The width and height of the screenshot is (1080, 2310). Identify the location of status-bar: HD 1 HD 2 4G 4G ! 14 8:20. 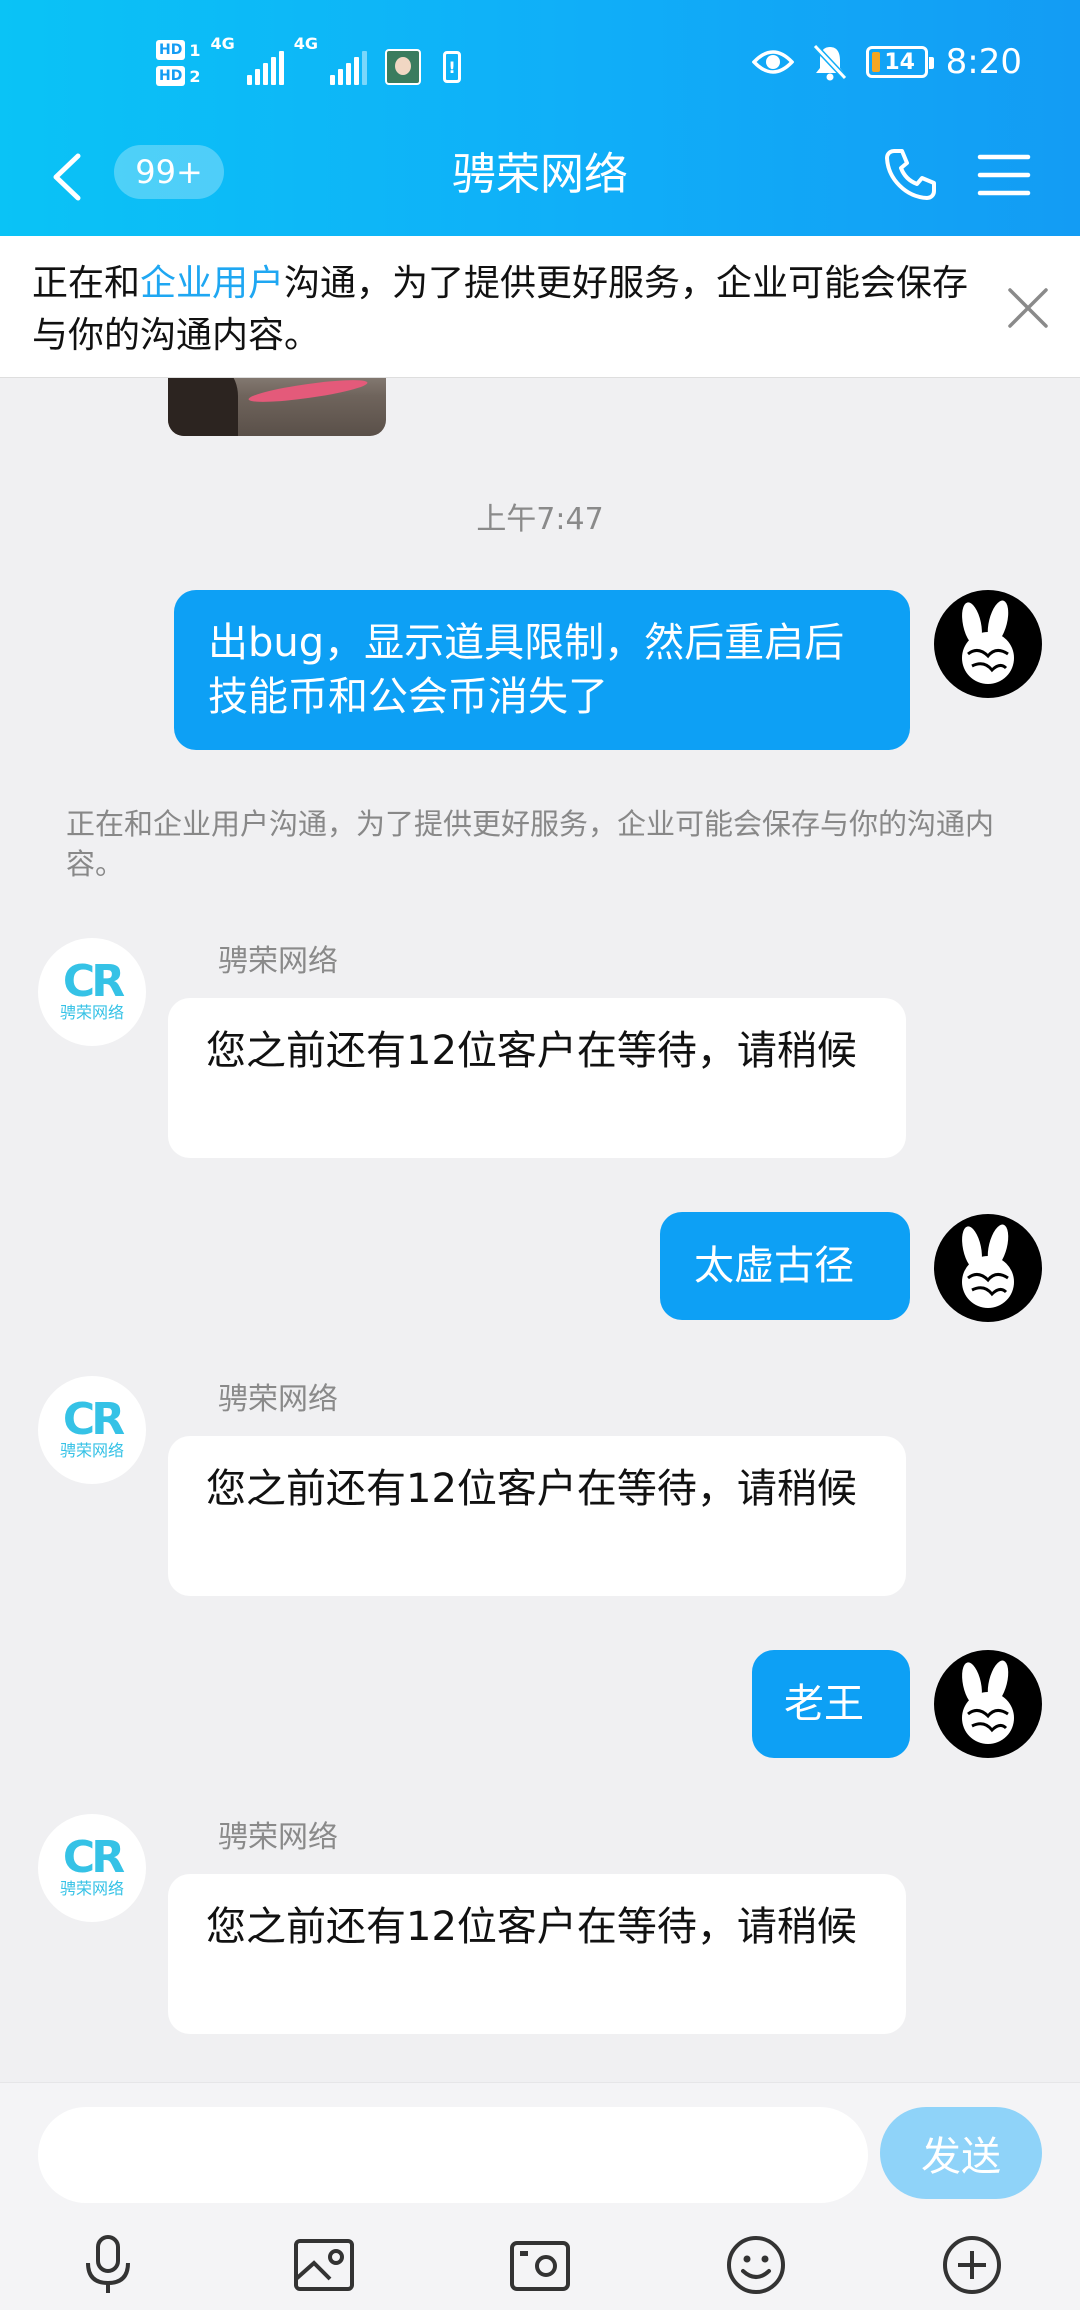
(540, 62).